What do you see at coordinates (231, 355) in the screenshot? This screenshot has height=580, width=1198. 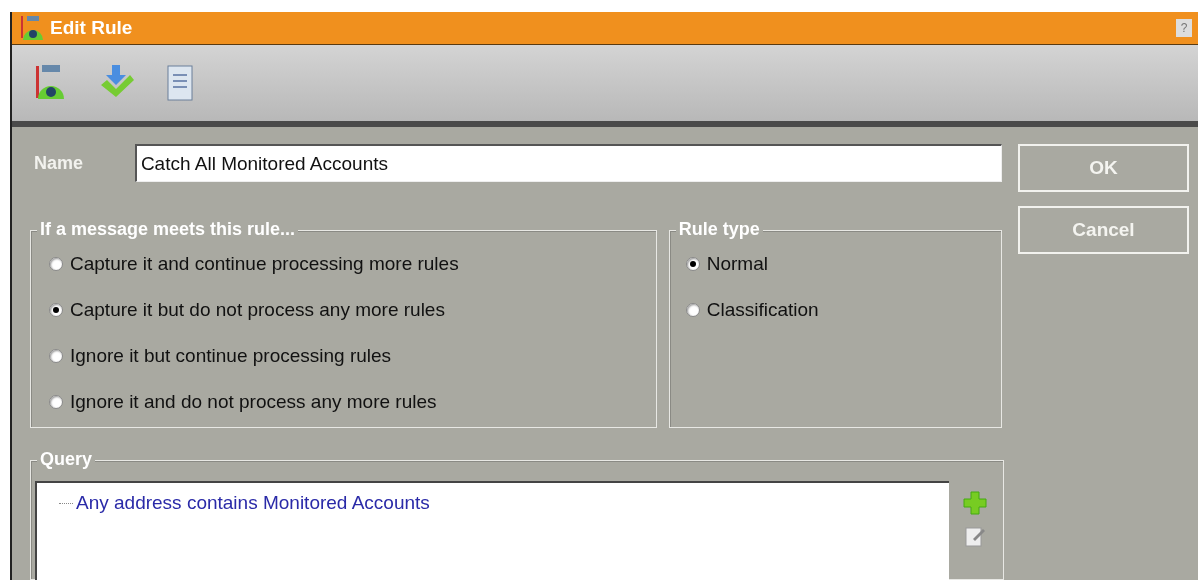 I see `radio-label: Ignore it but continue processing rules` at bounding box center [231, 355].